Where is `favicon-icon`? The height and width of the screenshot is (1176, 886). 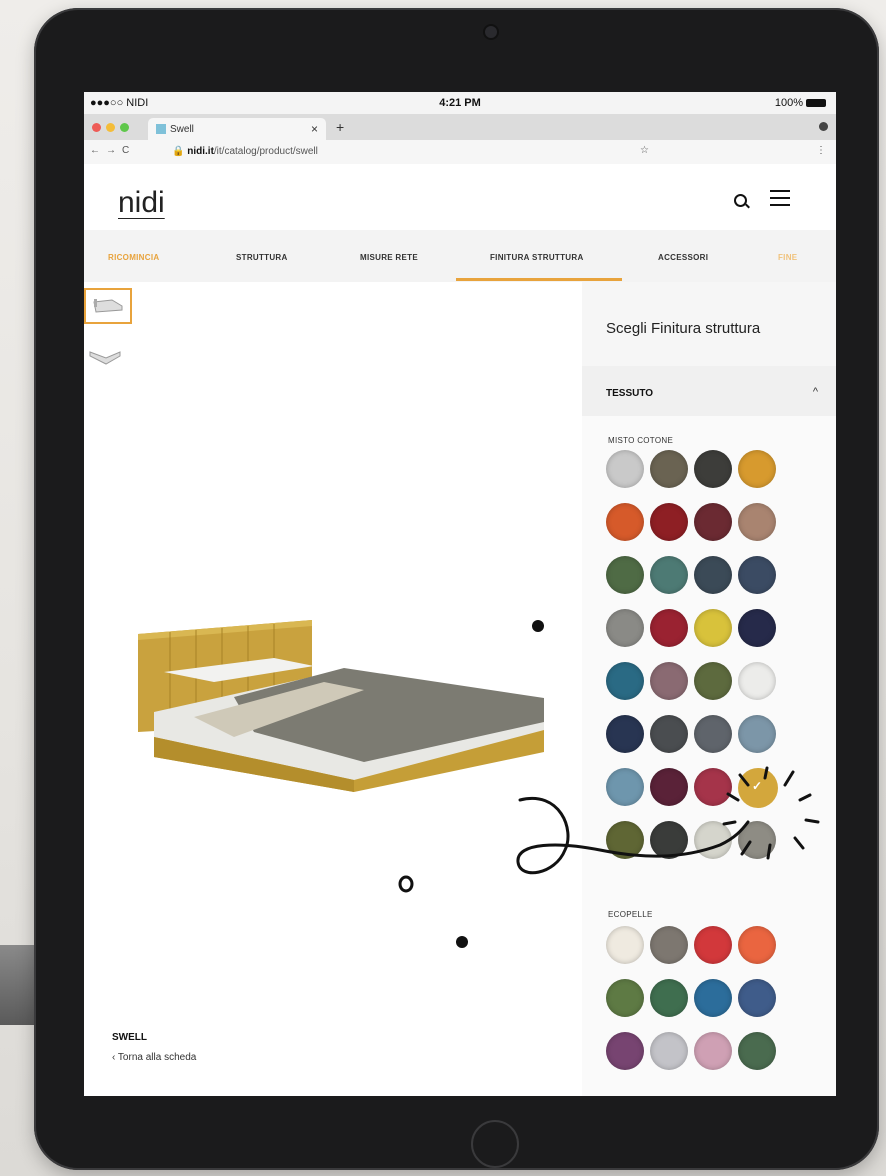
favicon-icon is located at coordinates (161, 129).